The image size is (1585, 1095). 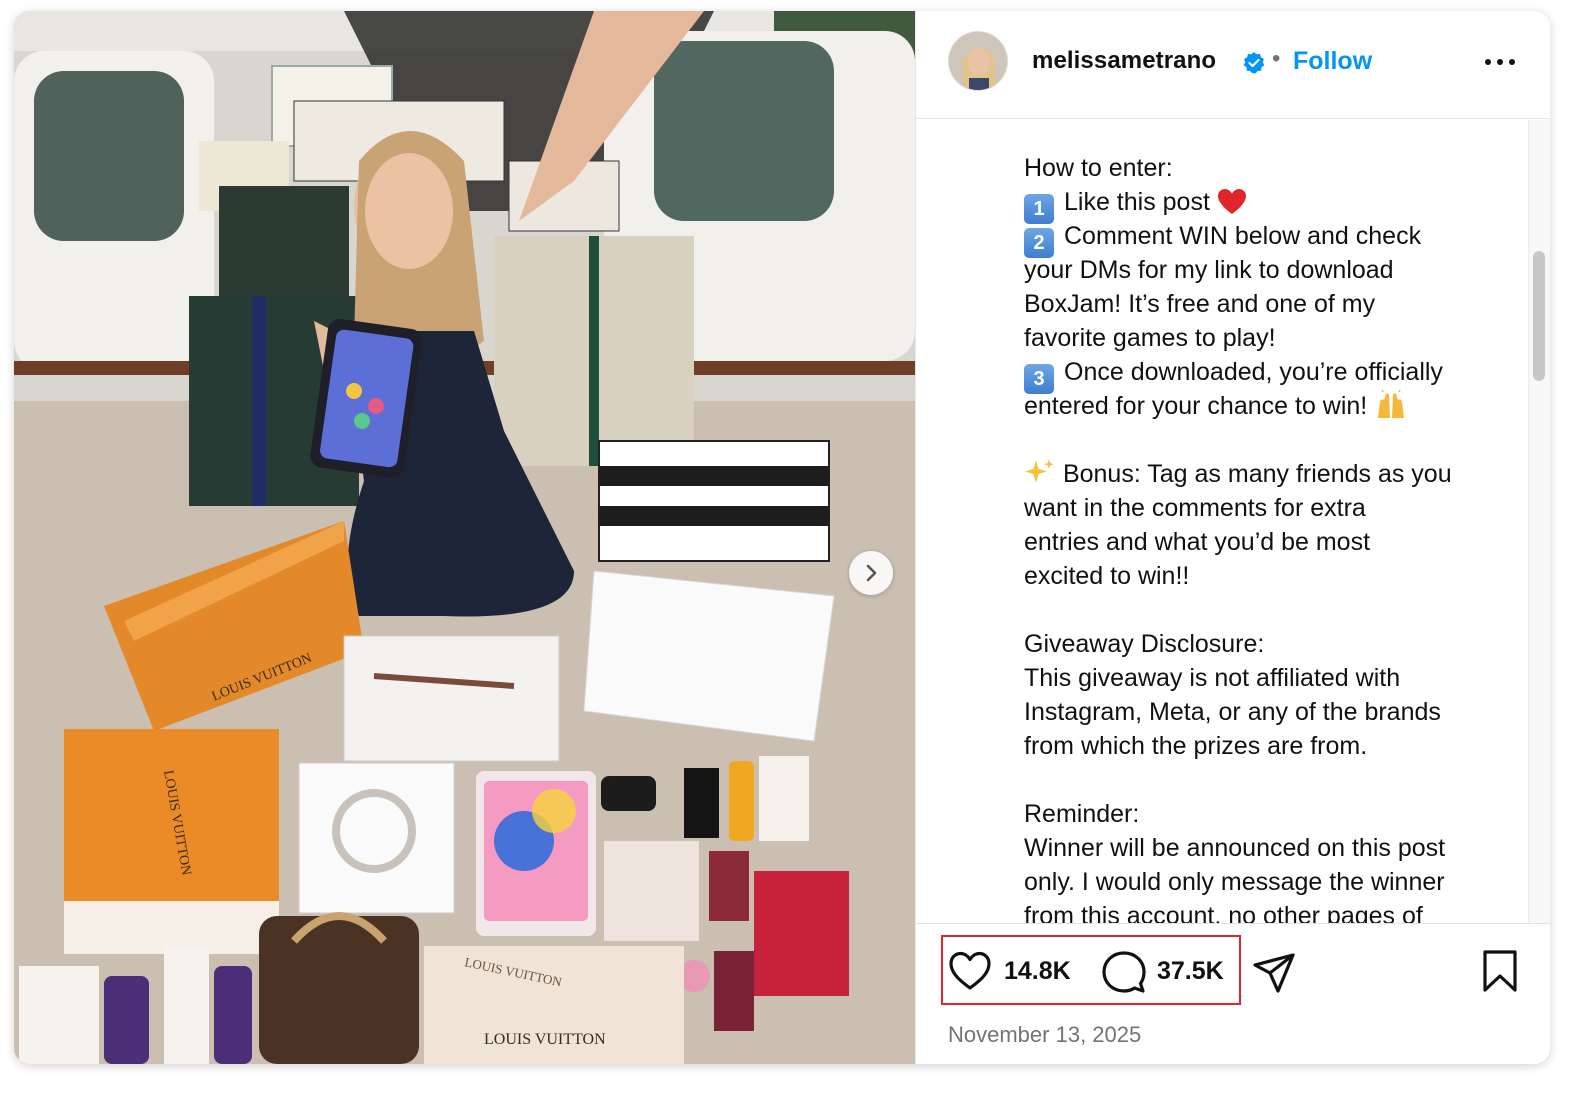 I want to click on red-heart-icon, so click(x=1231, y=201).